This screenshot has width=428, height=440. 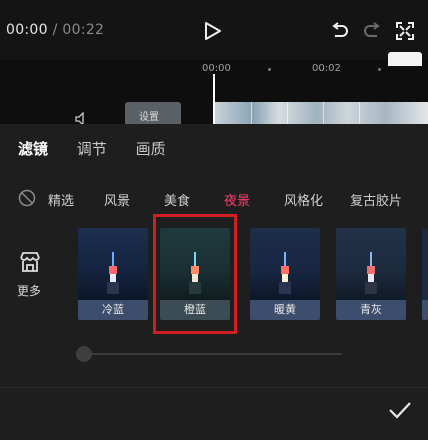 I want to click on filter-card: 青灰, so click(x=371, y=274).